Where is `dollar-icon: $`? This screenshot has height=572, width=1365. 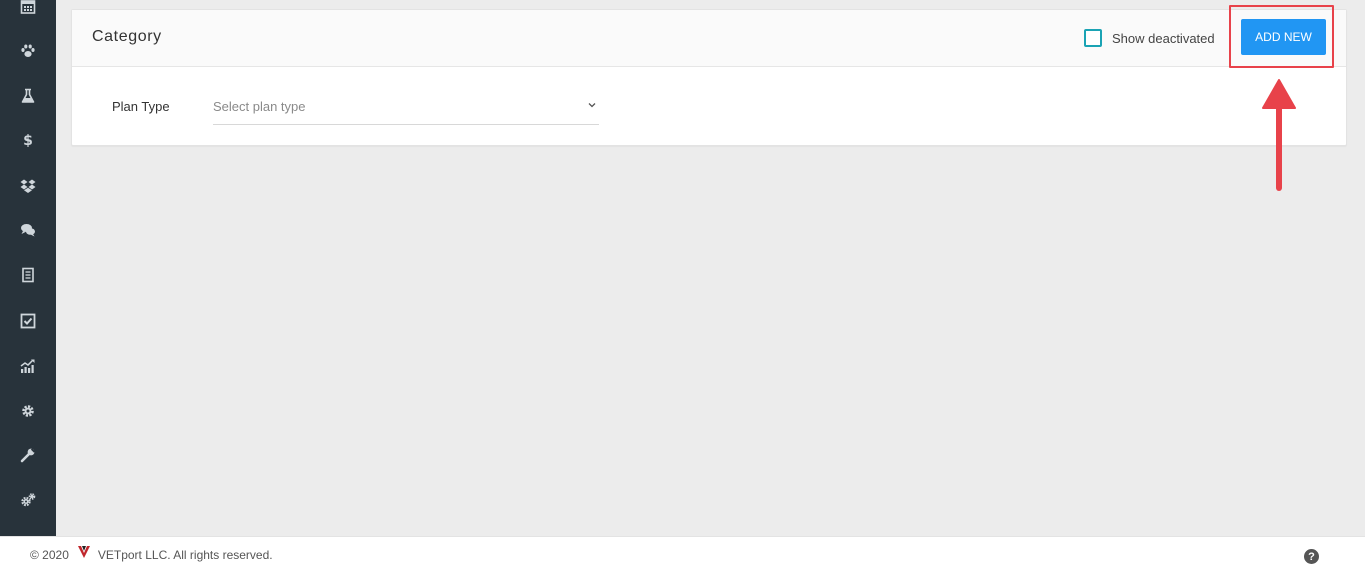
dollar-icon: $ is located at coordinates (28, 140).